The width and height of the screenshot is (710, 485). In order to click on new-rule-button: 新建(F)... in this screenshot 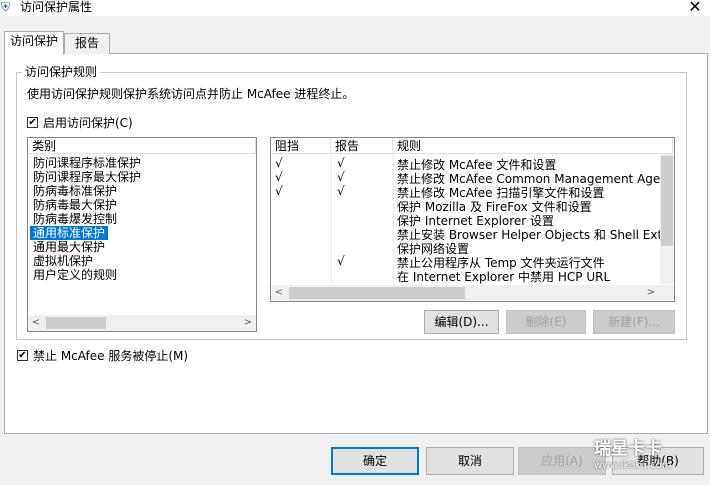, I will do `click(634, 322)`.